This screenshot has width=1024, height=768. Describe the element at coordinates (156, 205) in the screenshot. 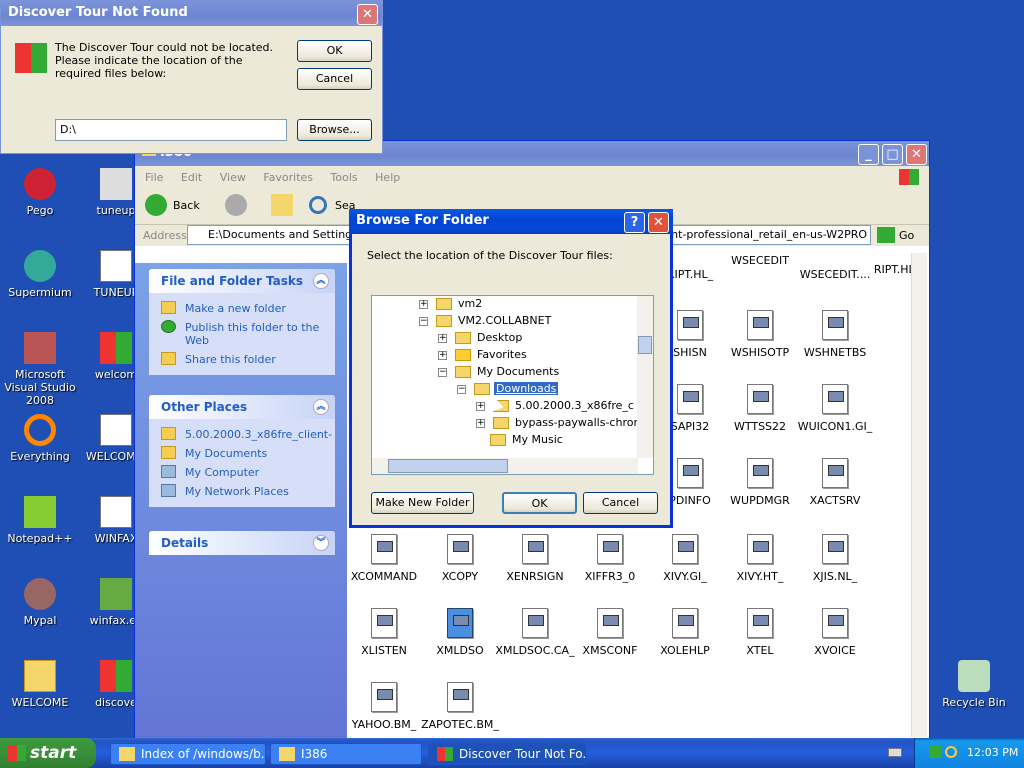

I see `back-icon` at that location.